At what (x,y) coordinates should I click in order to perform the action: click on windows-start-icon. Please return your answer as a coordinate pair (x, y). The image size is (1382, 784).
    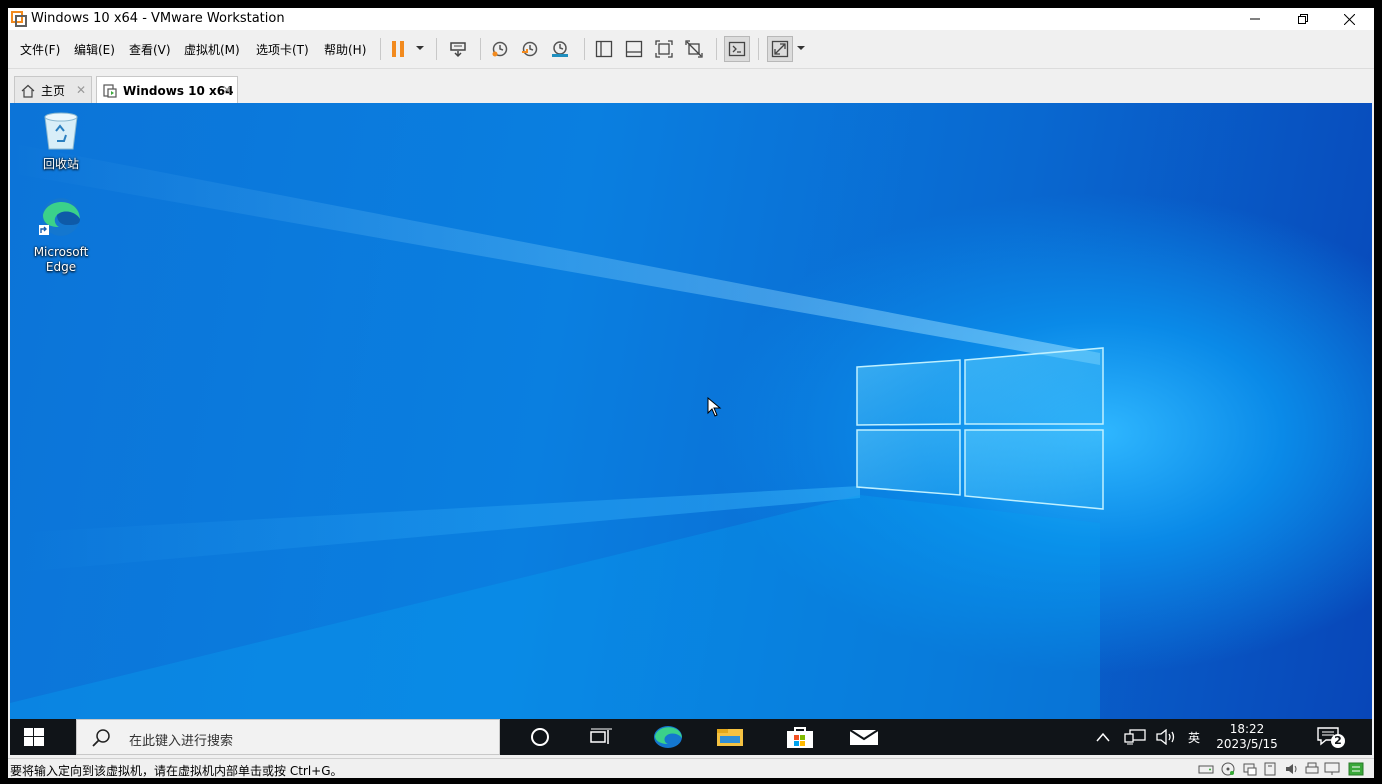
    Looking at the image, I should click on (34, 737).